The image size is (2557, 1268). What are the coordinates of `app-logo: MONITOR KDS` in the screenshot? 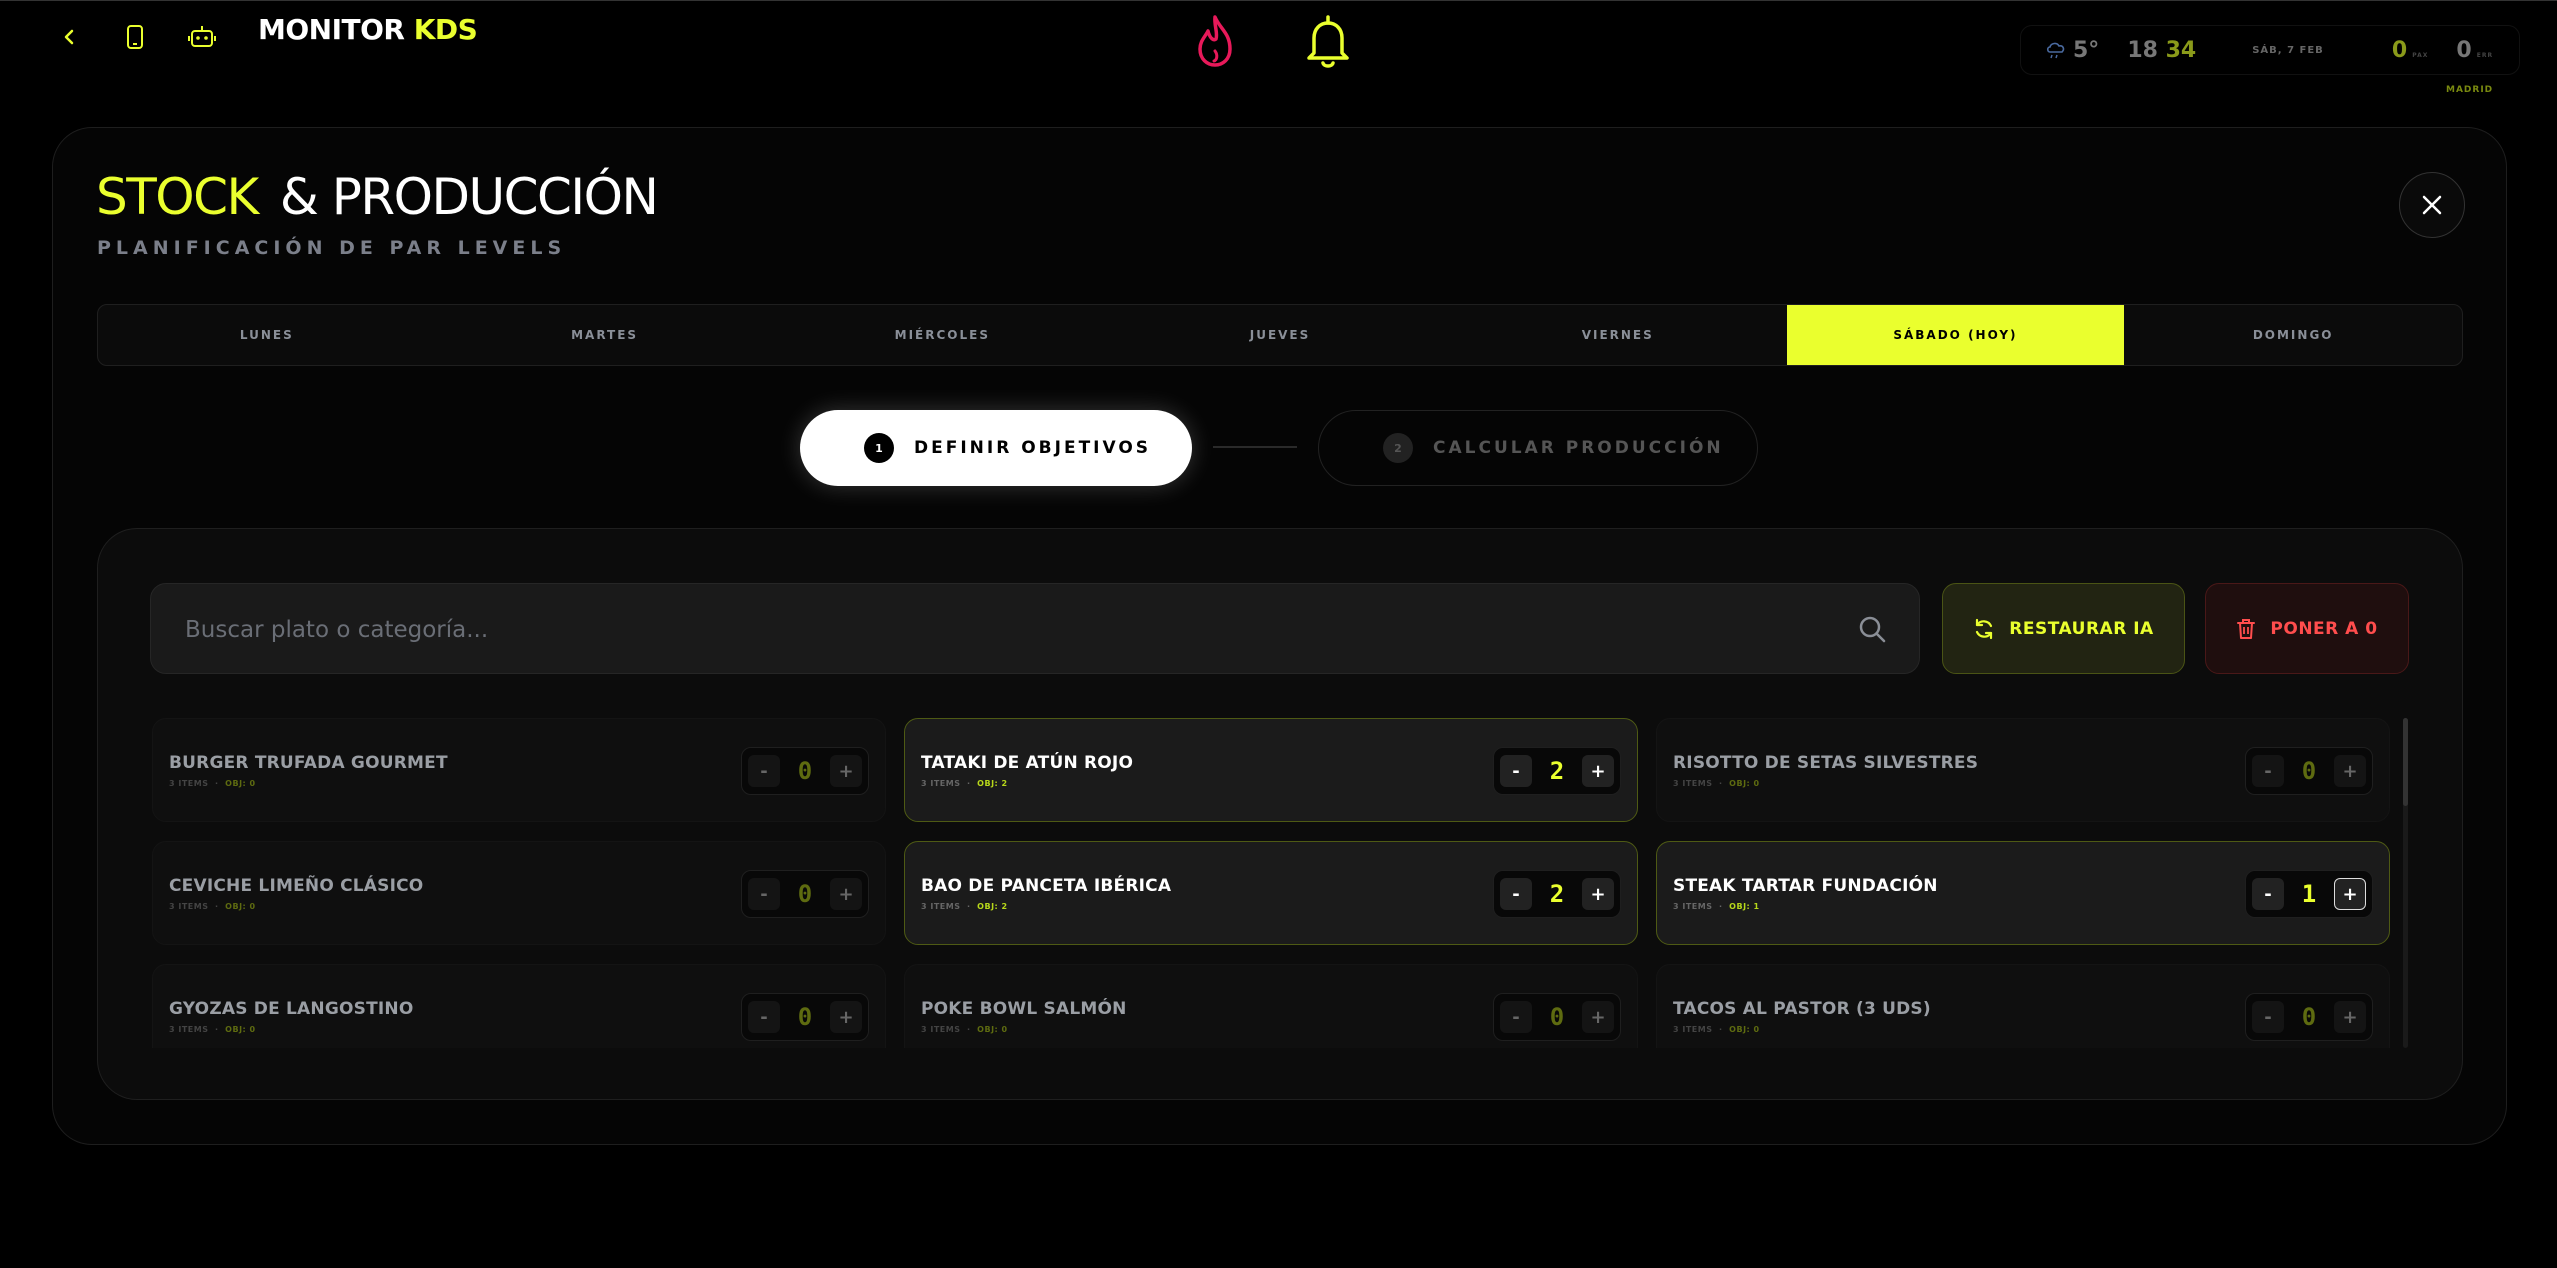 It's located at (368, 29).